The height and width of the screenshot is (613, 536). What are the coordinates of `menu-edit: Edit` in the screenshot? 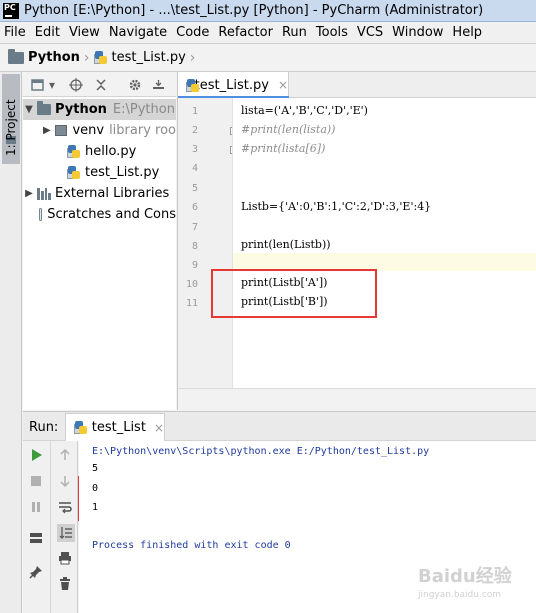 It's located at (47, 32).